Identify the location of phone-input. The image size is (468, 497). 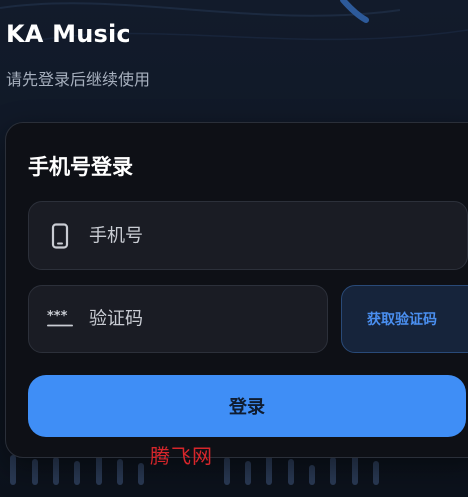
(199, 235).